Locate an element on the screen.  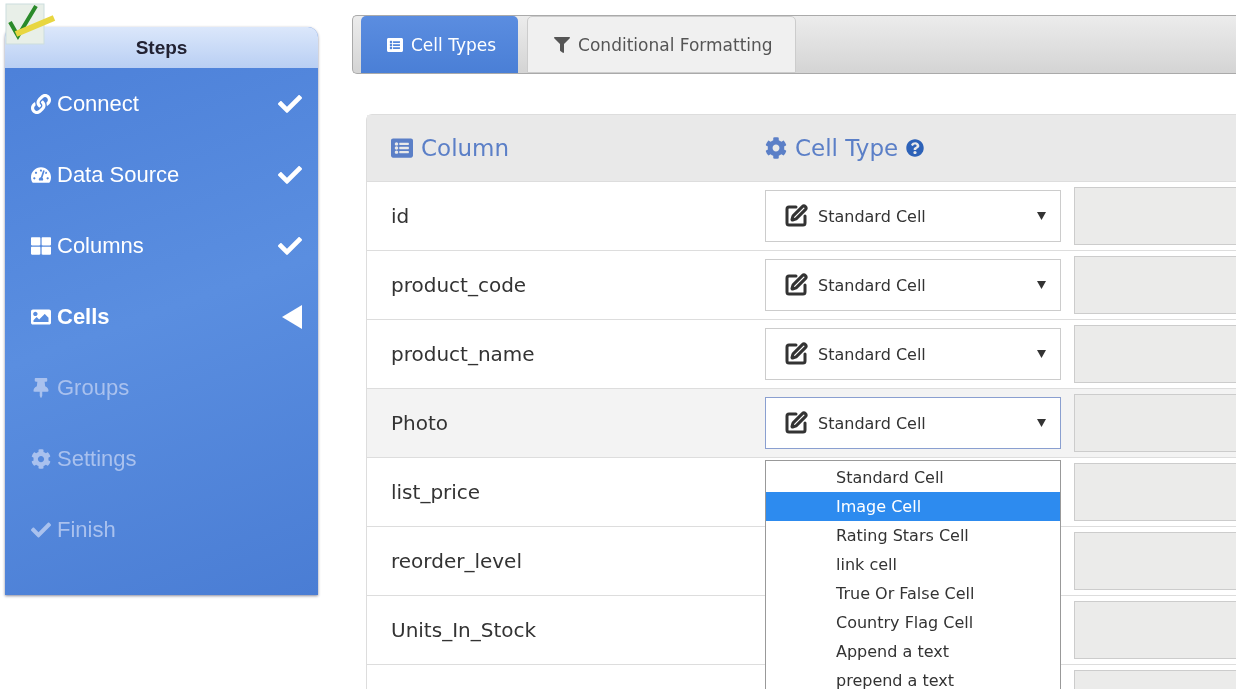
grid-icon is located at coordinates (41, 245).